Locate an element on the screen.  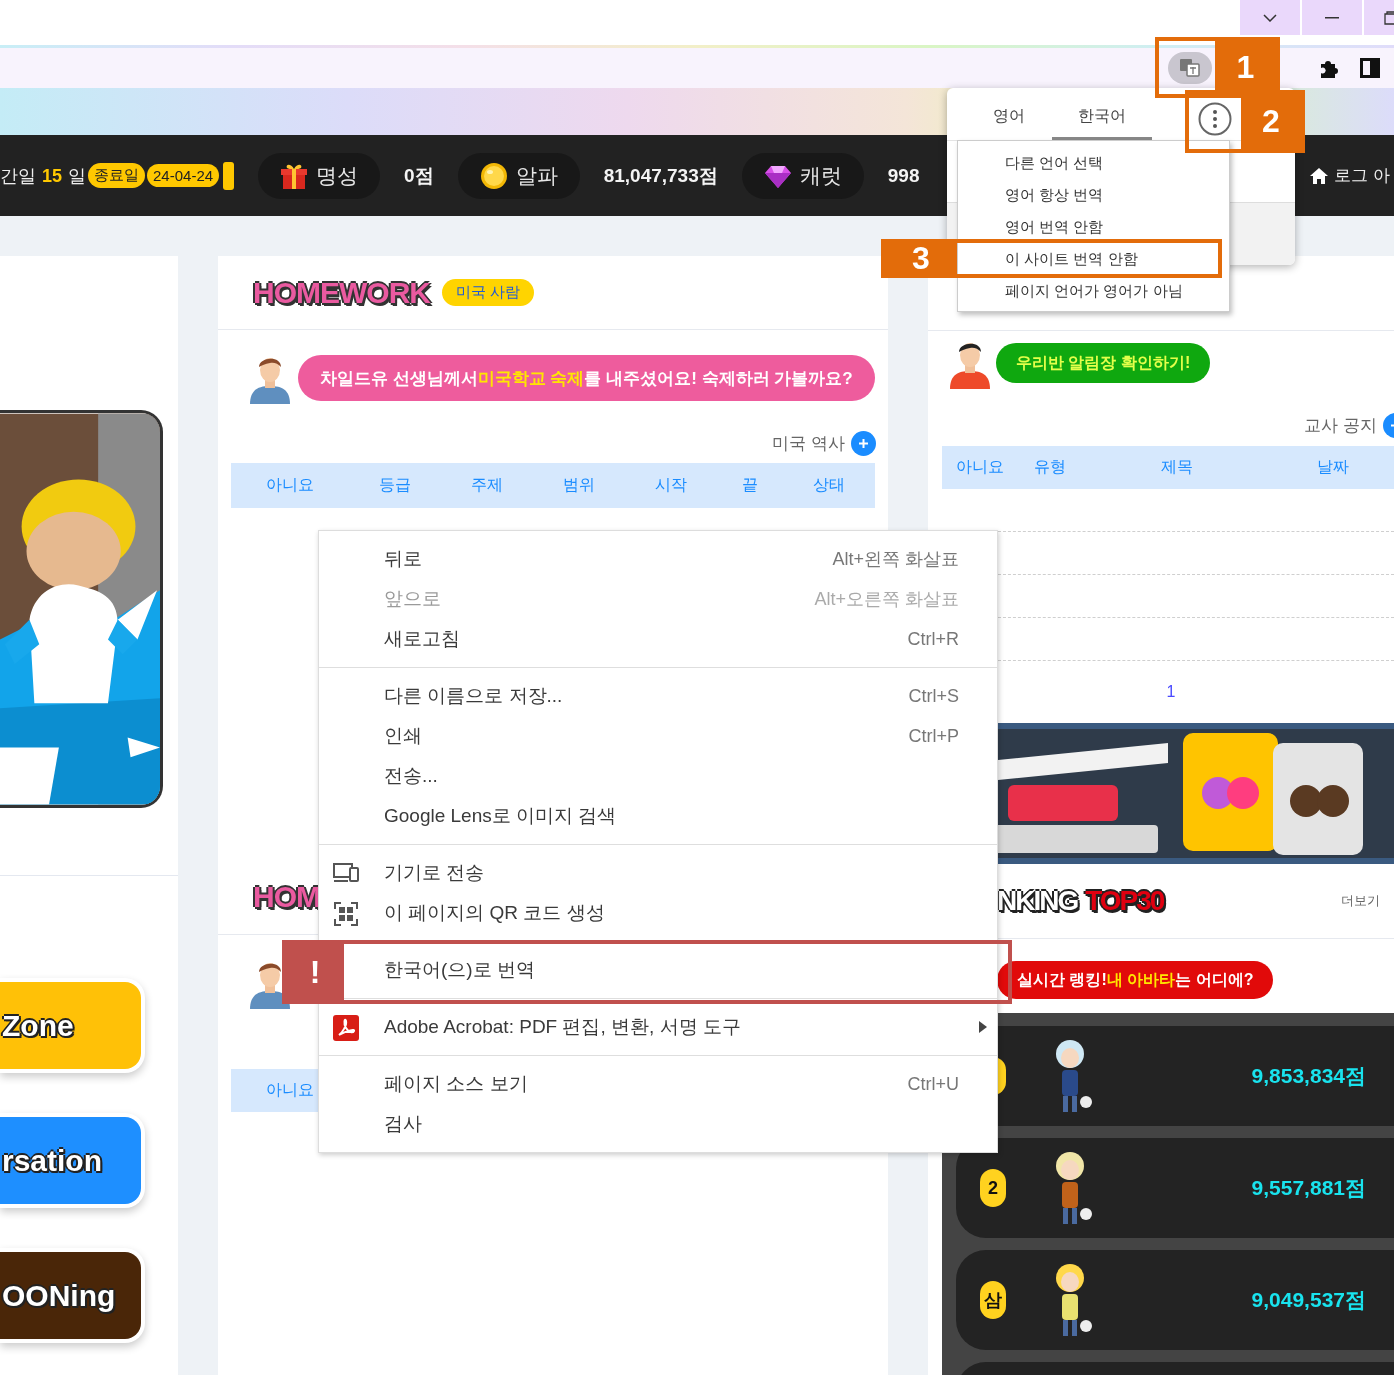
column-header: 끝 is located at coordinates (750, 485).